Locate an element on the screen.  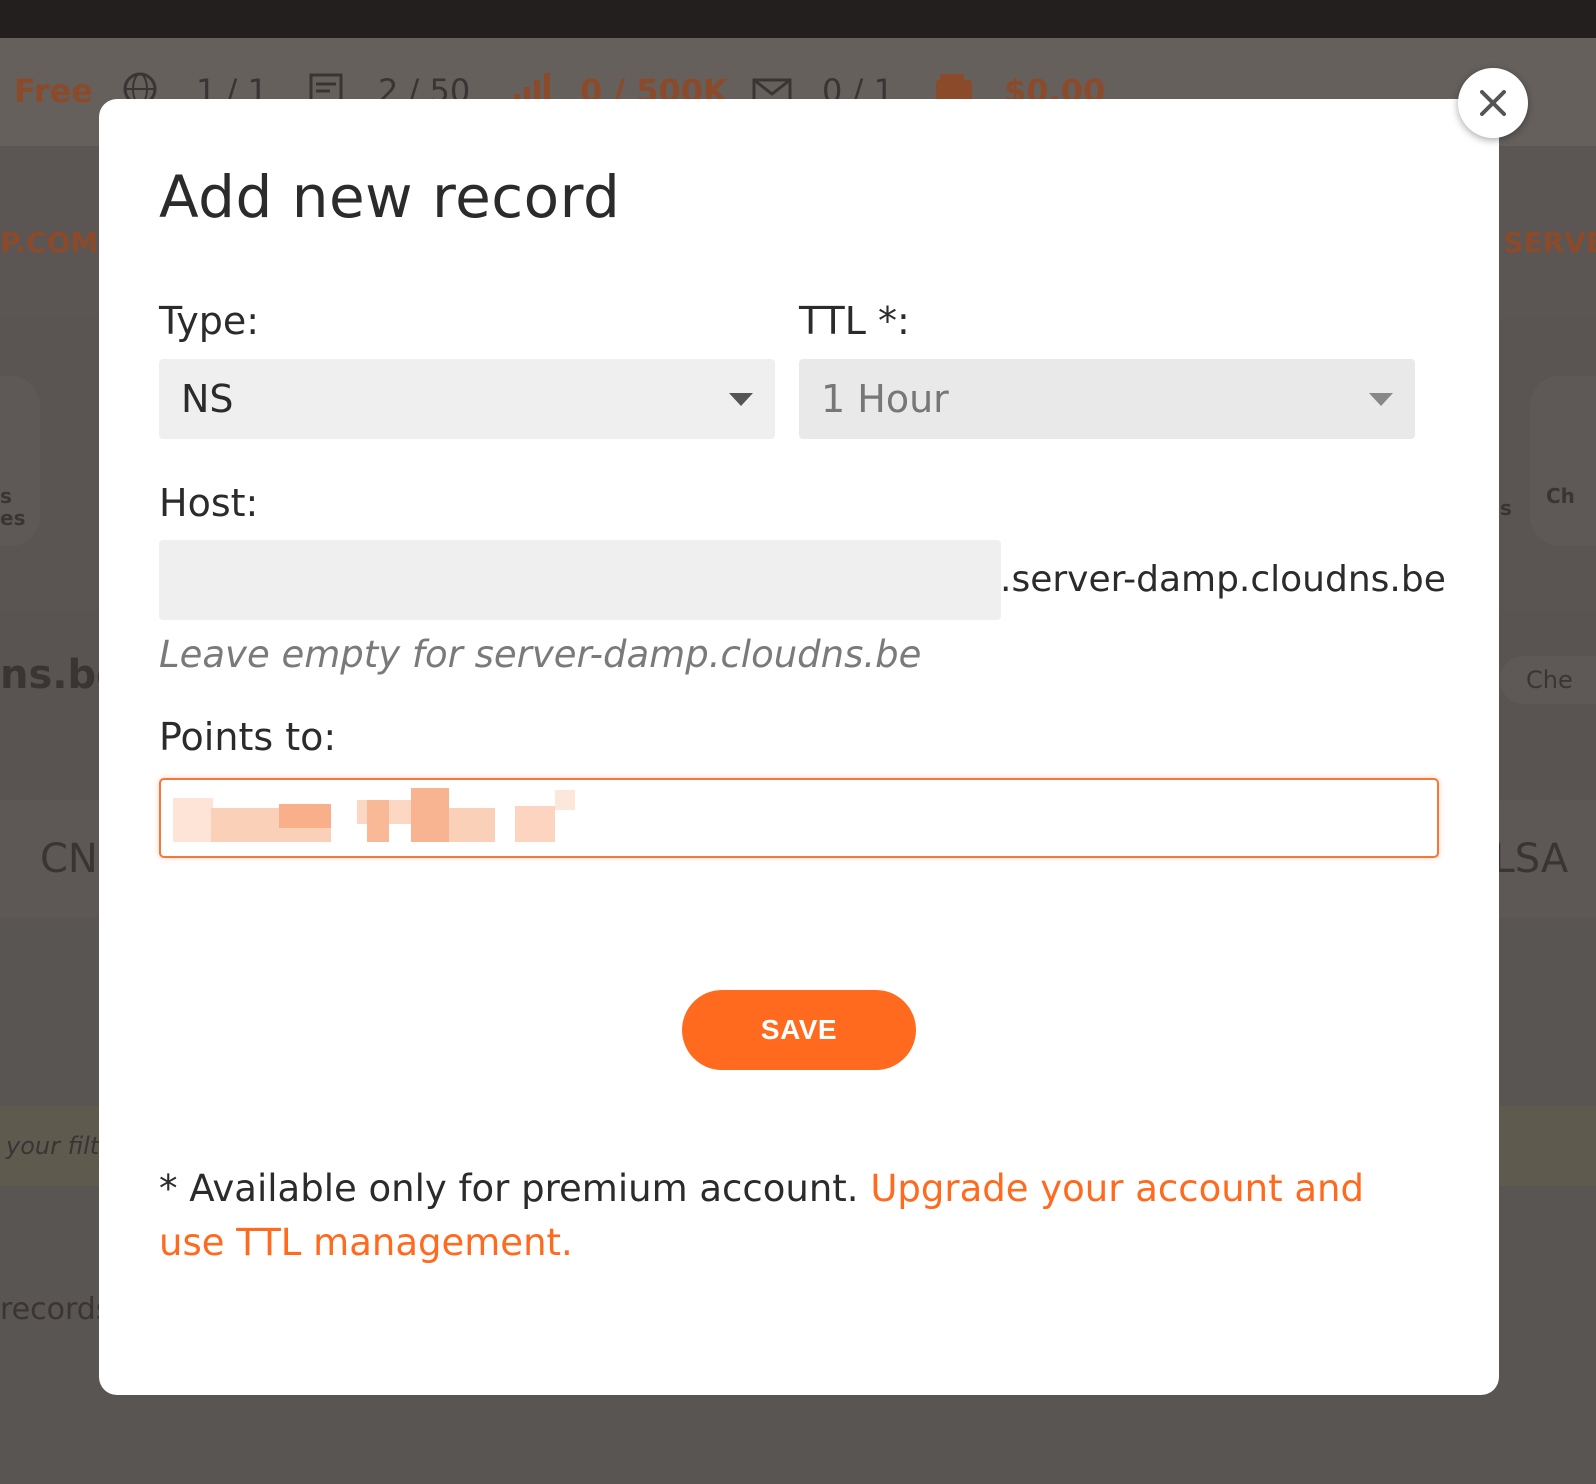
filter-notice-fragment: your filt is located at coordinates (53, 1146).